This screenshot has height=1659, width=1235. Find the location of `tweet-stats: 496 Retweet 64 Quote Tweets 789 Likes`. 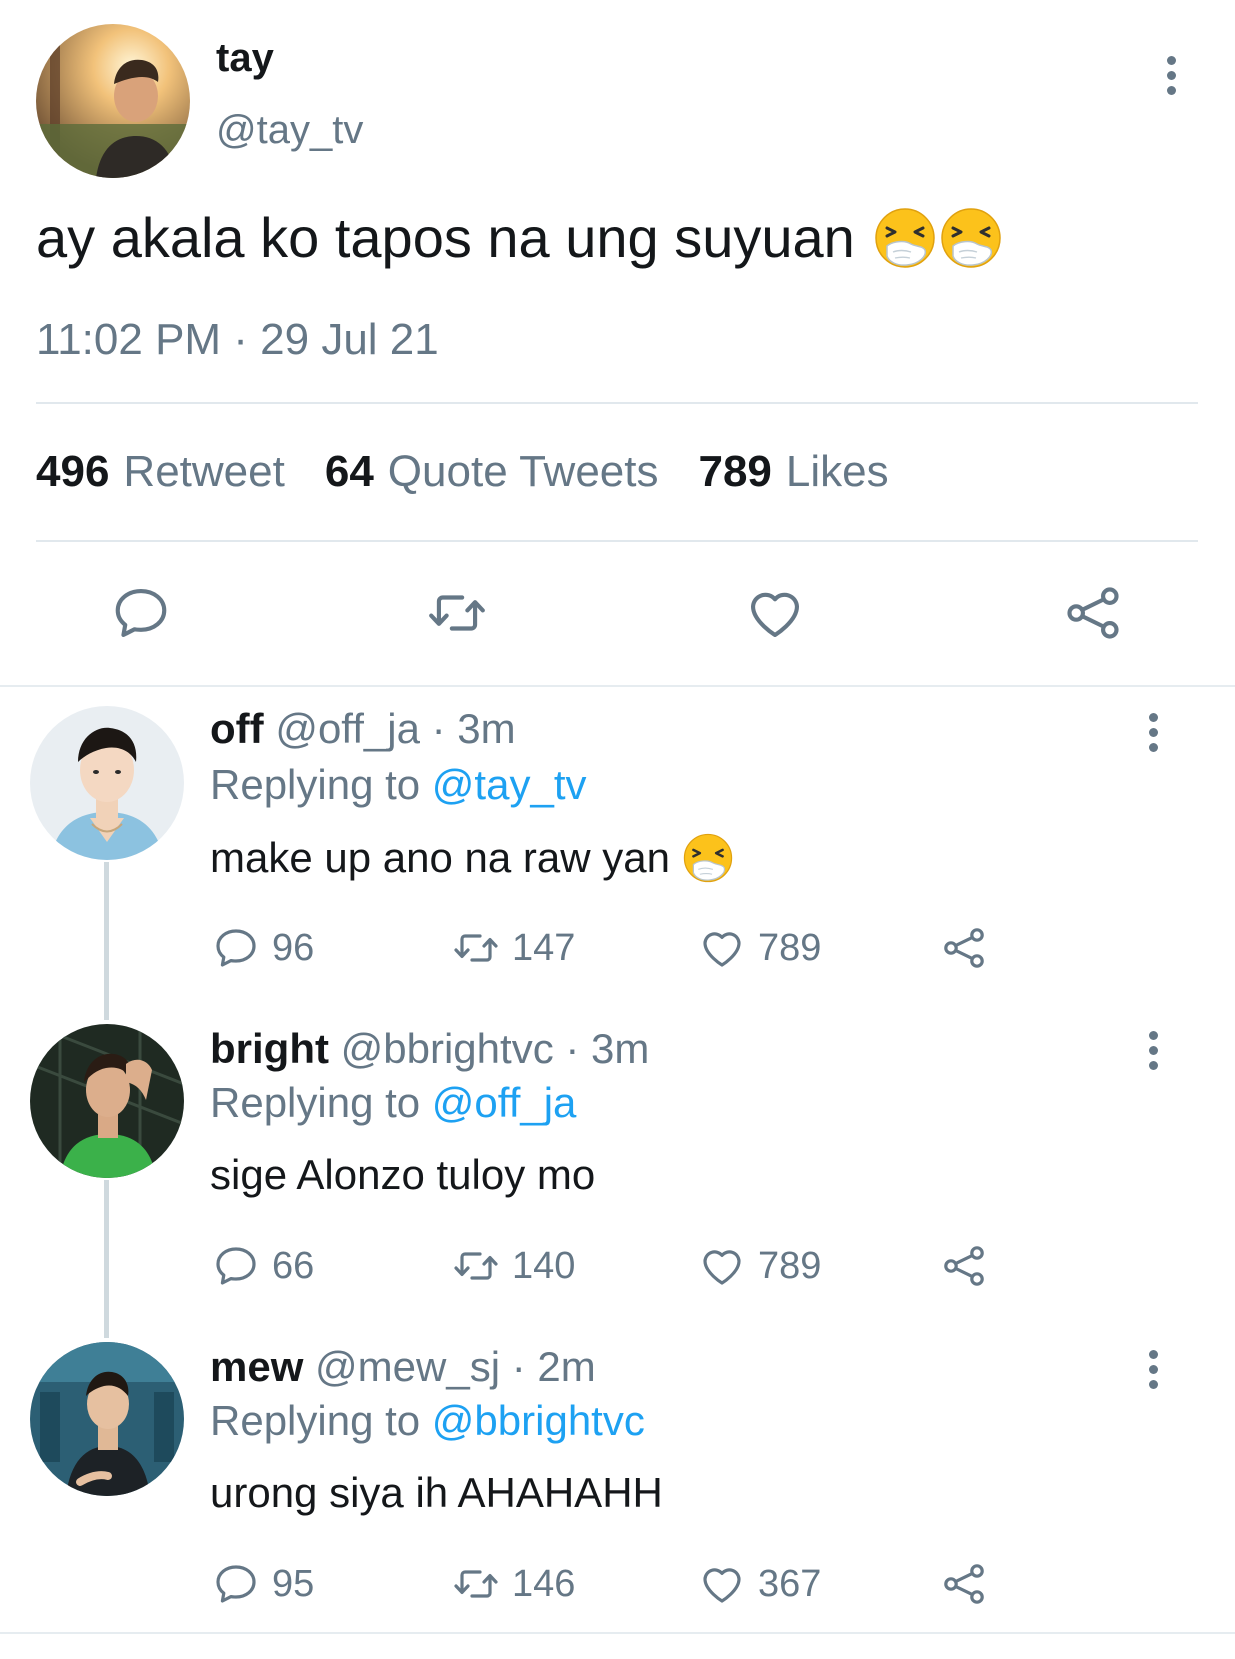

tweet-stats: 496 Retweet 64 Quote Tweets 789 Likes is located at coordinates (462, 472).